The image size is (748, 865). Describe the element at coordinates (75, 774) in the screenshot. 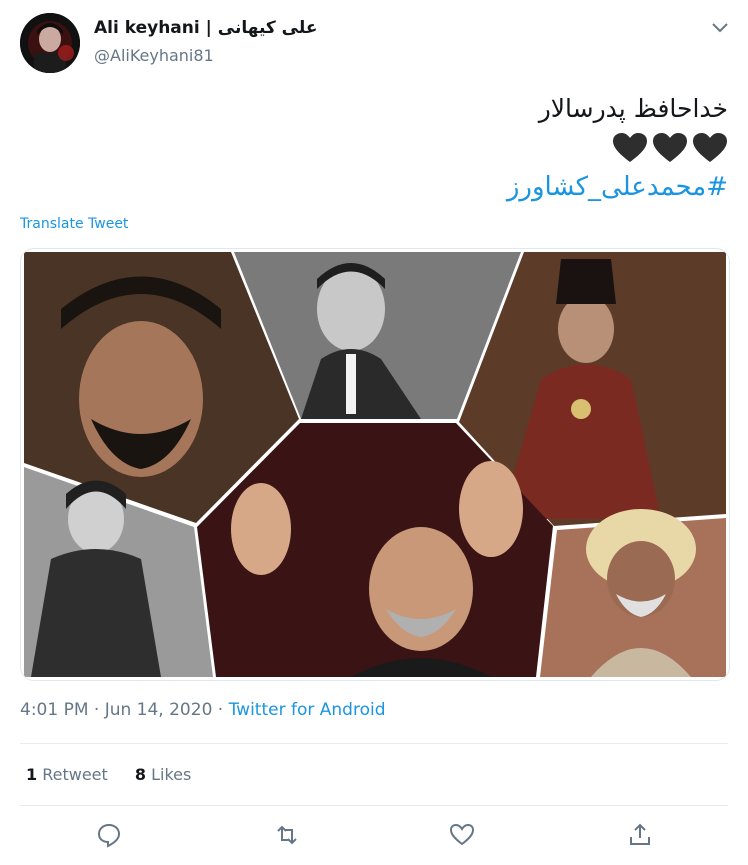

I see `retweet-count-label: Retweet` at that location.